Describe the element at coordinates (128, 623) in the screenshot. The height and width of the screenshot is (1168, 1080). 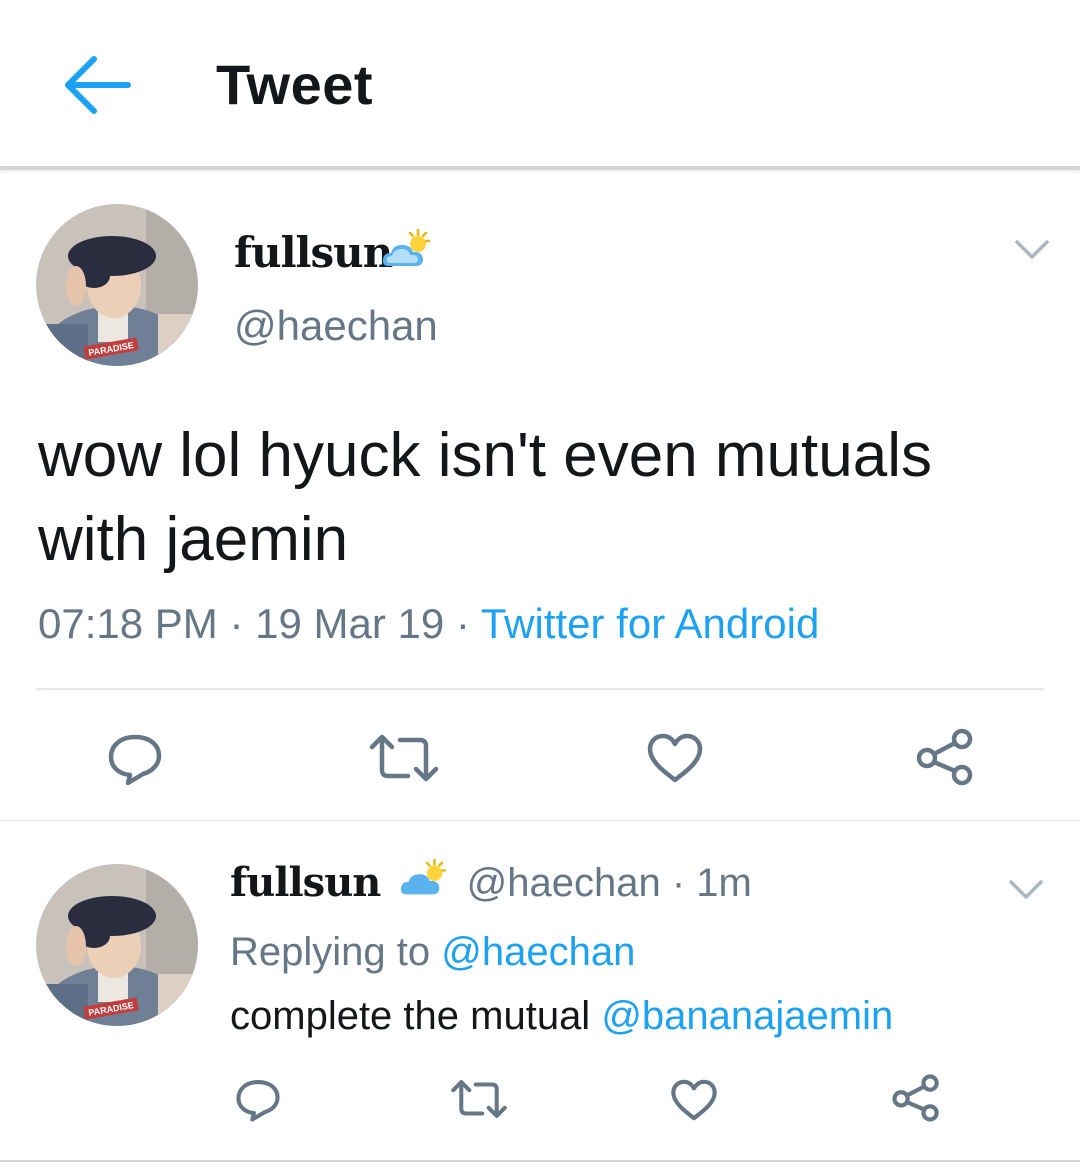
I see `tweet-time: 07:18 PM` at that location.